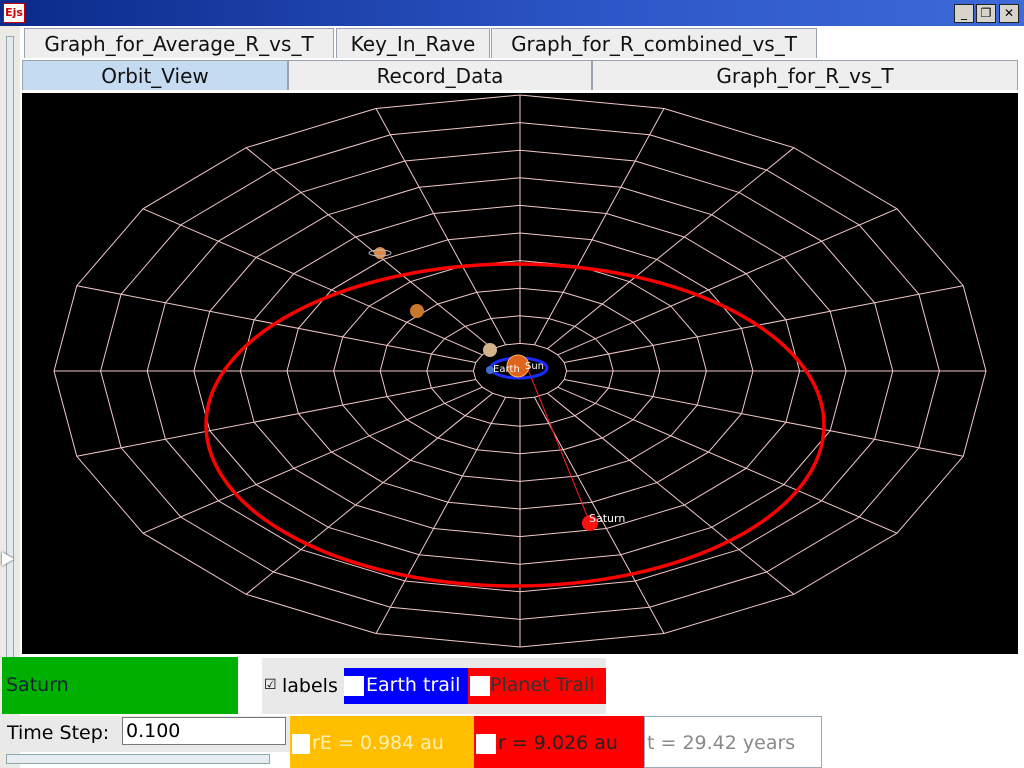 The height and width of the screenshot is (768, 1024). What do you see at coordinates (1009, 13) in the screenshot?
I see `close-button: ✕` at bounding box center [1009, 13].